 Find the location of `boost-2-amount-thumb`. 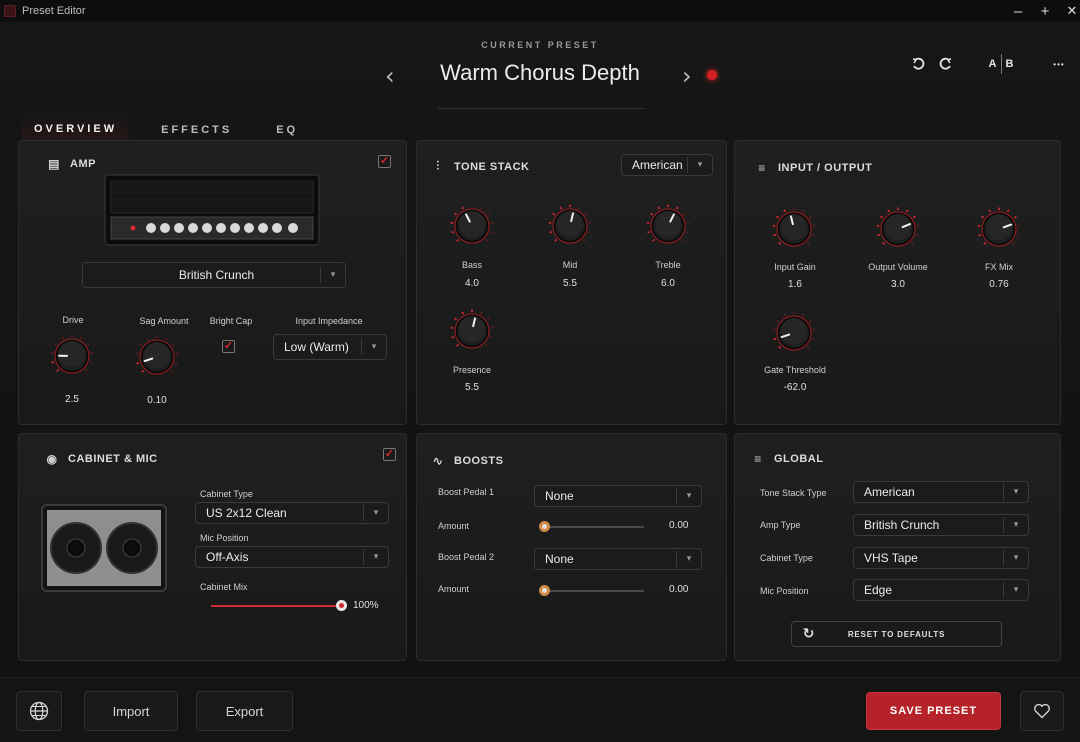

boost-2-amount-thumb is located at coordinates (544, 590).